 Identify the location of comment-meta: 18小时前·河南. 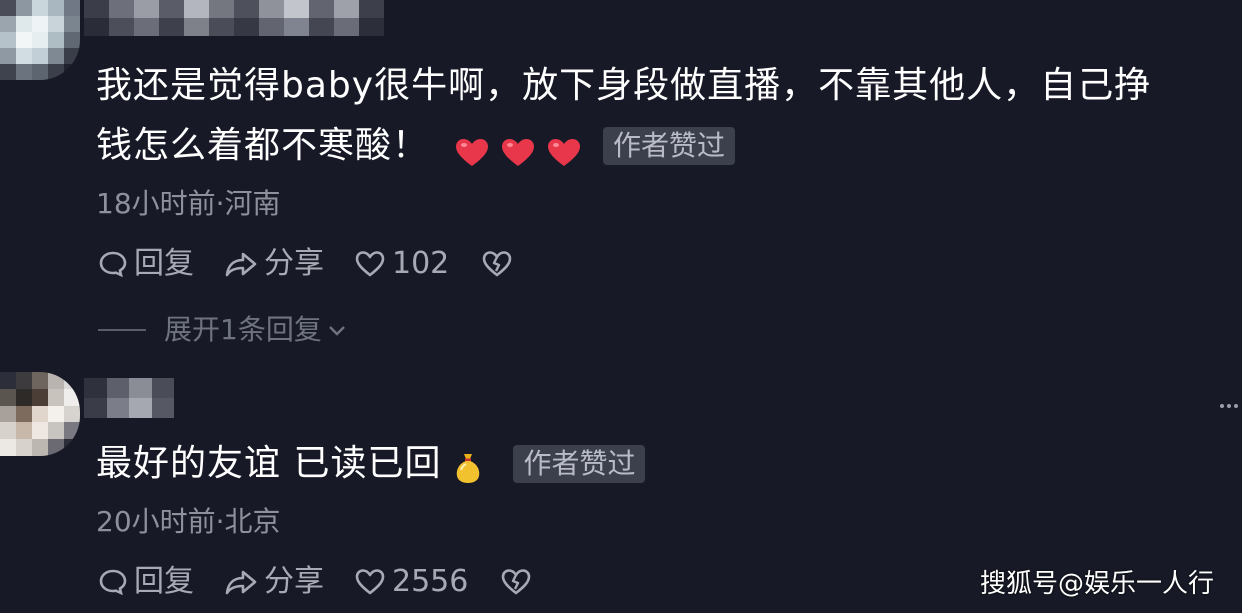
(188, 203).